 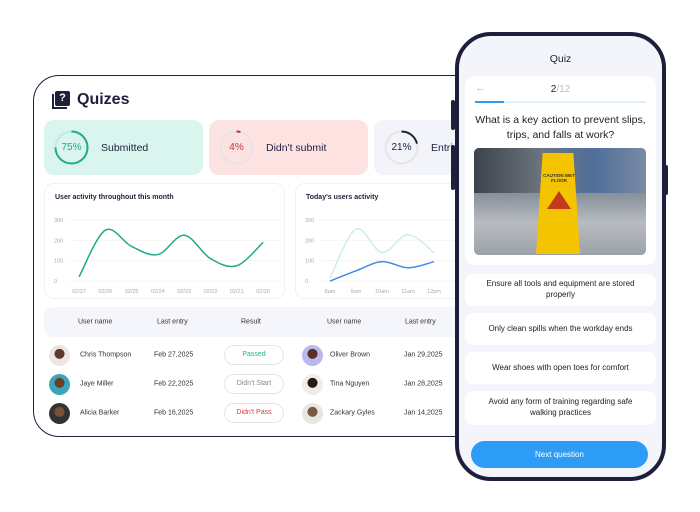 What do you see at coordinates (174, 413) in the screenshot?
I see `last-entry: Feb 16,2025` at bounding box center [174, 413].